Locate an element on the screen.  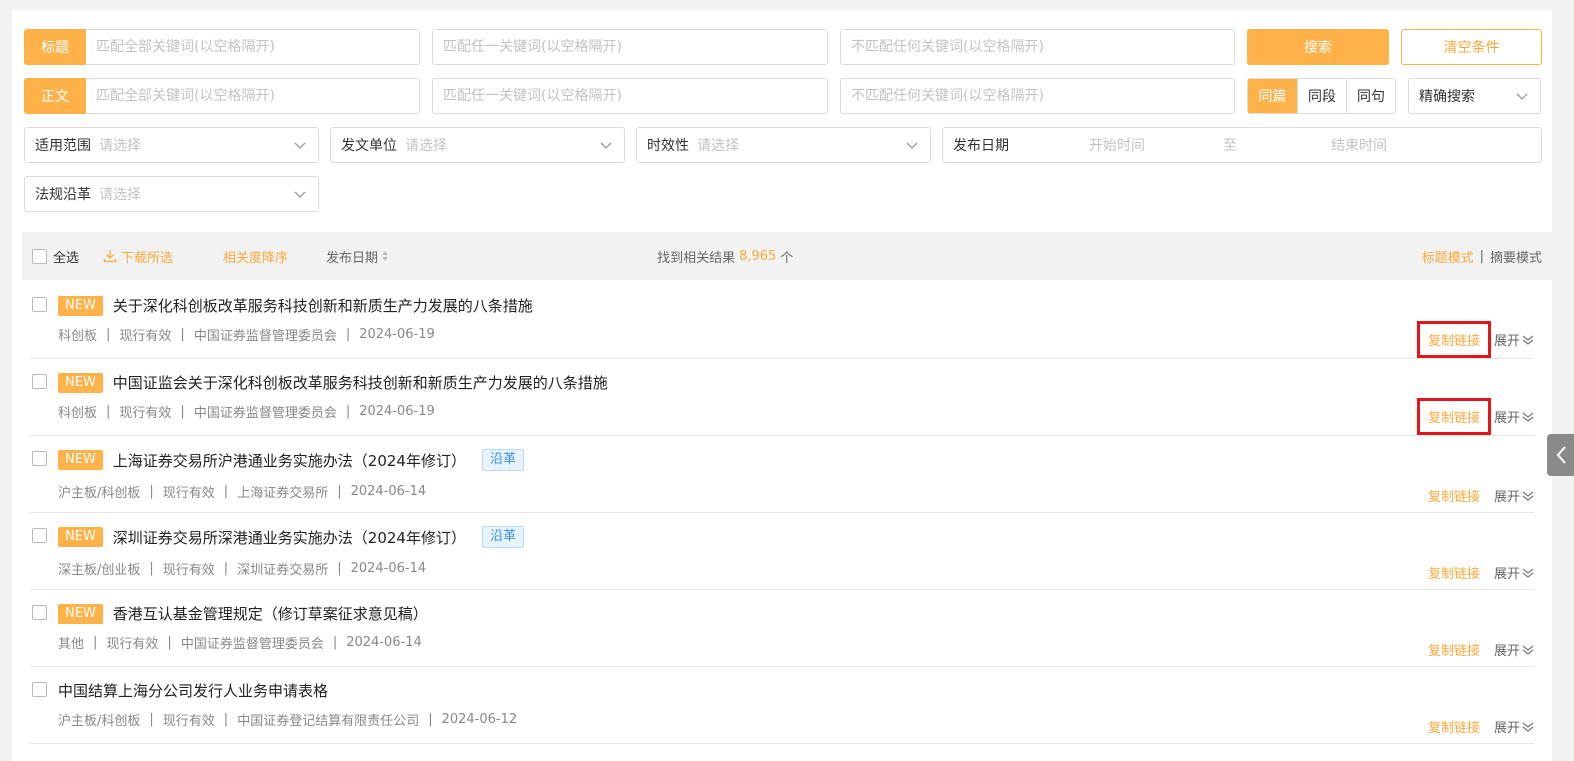
sort-date-link: 发布日期 is located at coordinates (357, 256).